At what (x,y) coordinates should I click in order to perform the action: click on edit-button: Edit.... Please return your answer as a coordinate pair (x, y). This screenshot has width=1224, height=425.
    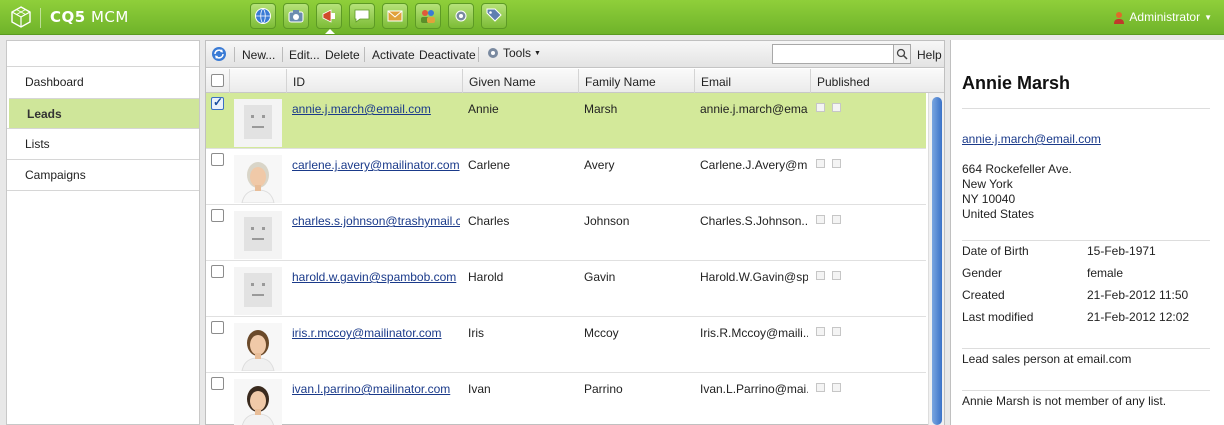
    Looking at the image, I should click on (304, 55).